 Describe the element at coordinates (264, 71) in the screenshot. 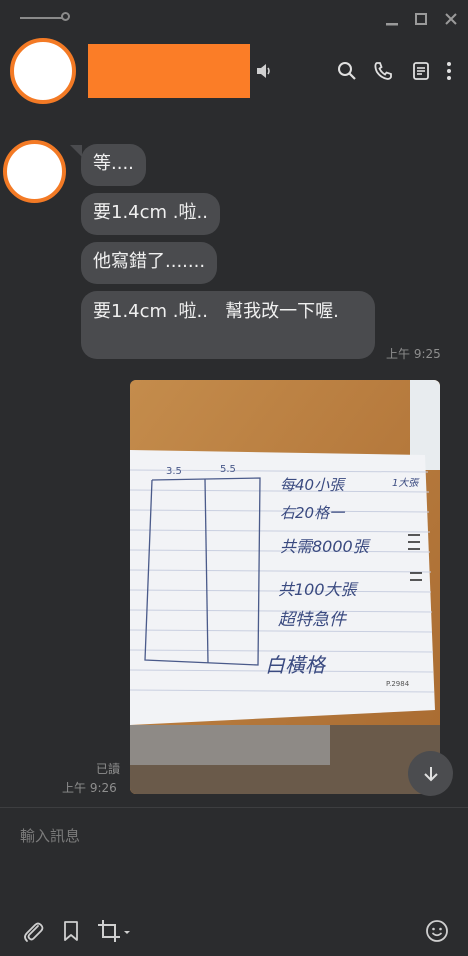

I see `speaker-icon` at that location.